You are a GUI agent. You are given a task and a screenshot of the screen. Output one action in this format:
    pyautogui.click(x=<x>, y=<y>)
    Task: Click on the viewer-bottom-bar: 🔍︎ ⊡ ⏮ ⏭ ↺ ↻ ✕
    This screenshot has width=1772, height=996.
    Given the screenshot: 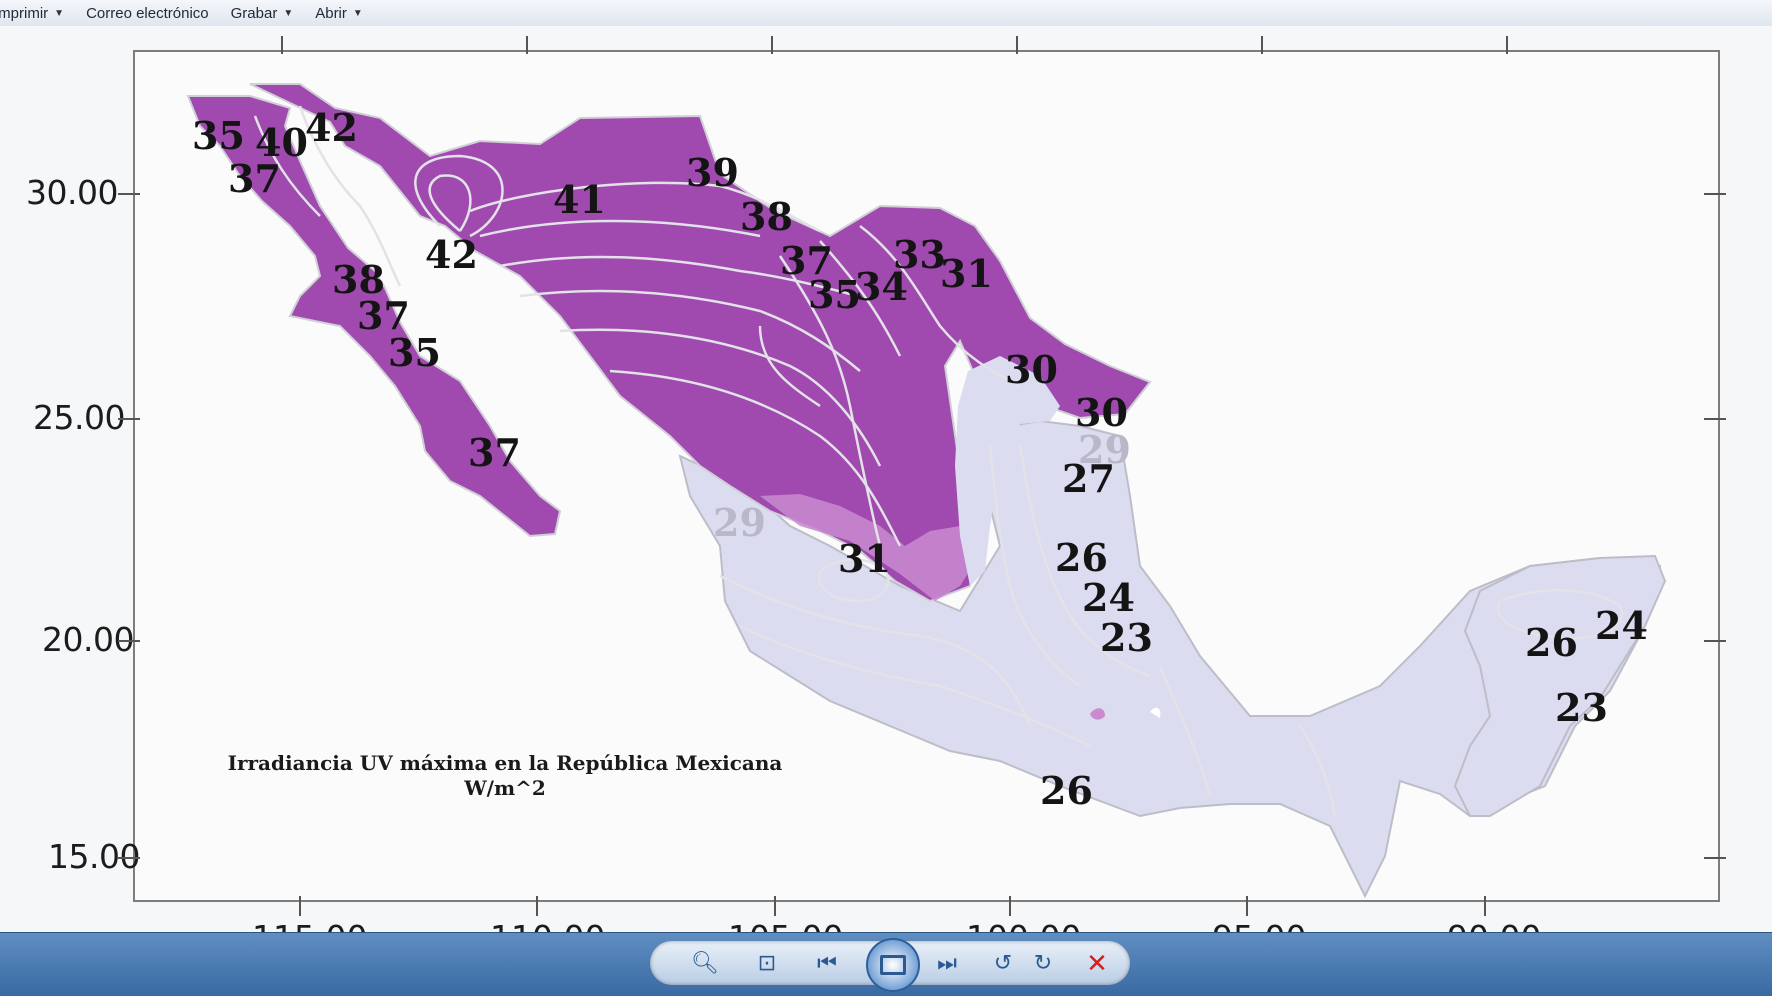 What is the action you would take?
    pyautogui.click(x=886, y=964)
    